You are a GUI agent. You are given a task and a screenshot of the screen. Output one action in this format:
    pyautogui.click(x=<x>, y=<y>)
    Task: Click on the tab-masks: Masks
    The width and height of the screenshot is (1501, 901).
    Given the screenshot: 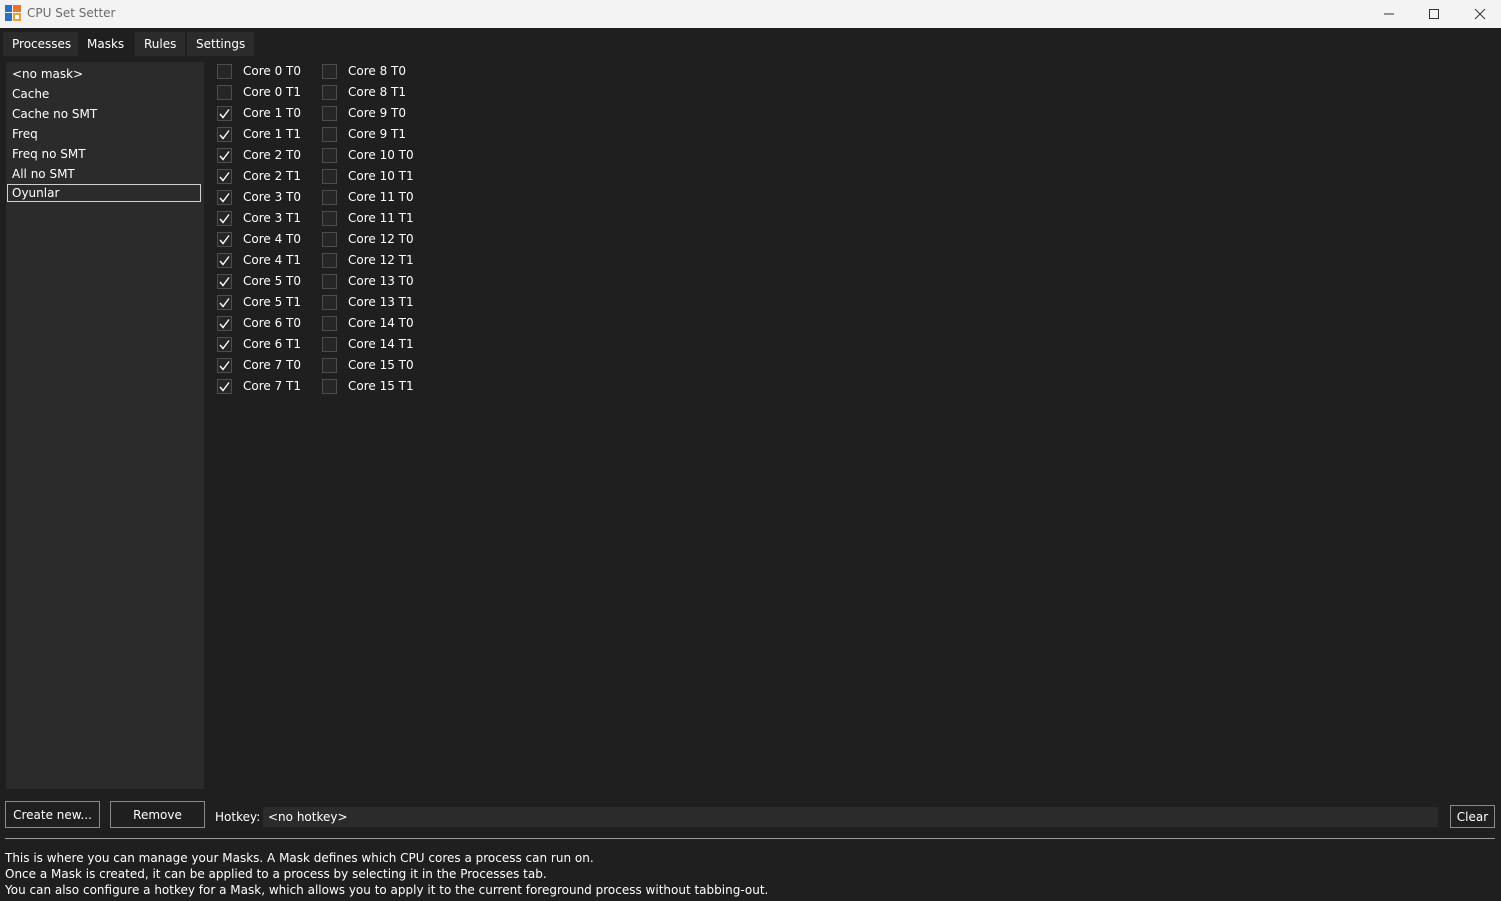 What is the action you would take?
    pyautogui.click(x=106, y=44)
    